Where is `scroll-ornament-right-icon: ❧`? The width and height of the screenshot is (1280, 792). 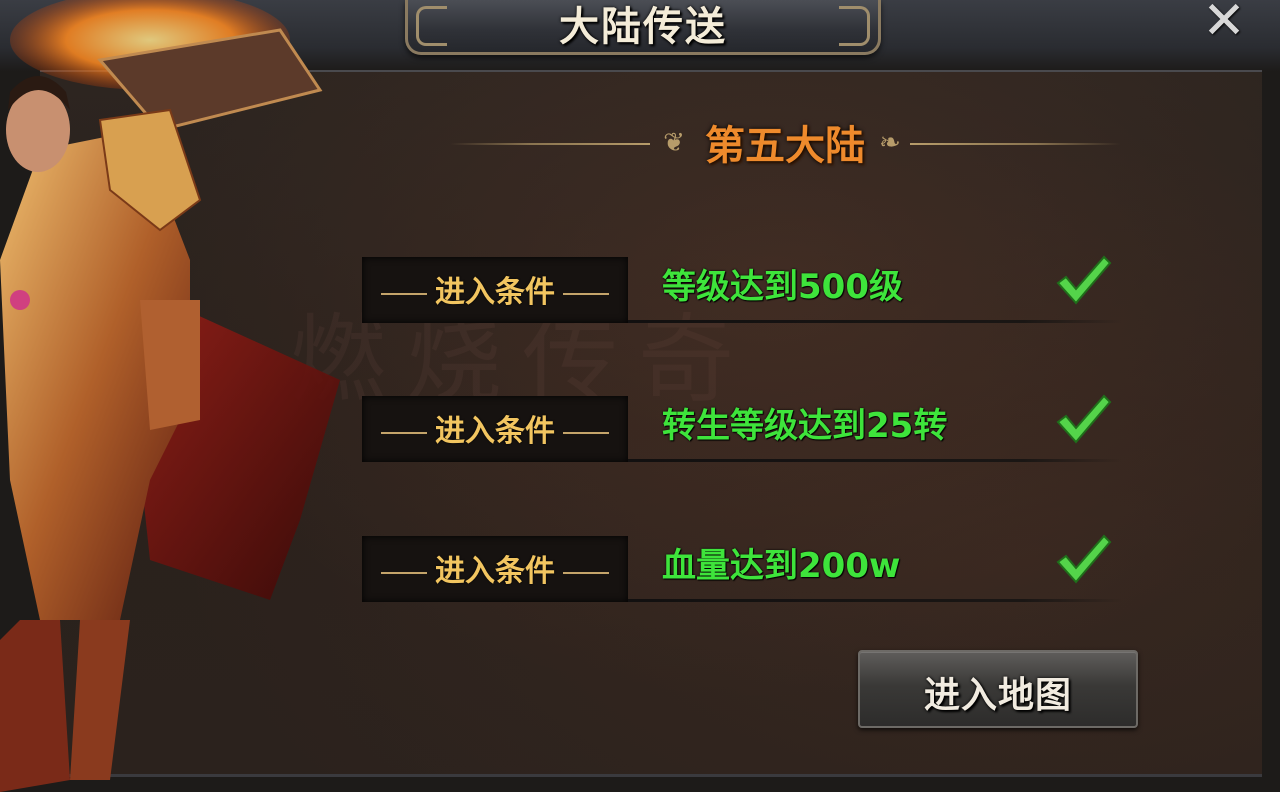
scroll-ornament-right-icon: ❧ is located at coordinates (890, 143).